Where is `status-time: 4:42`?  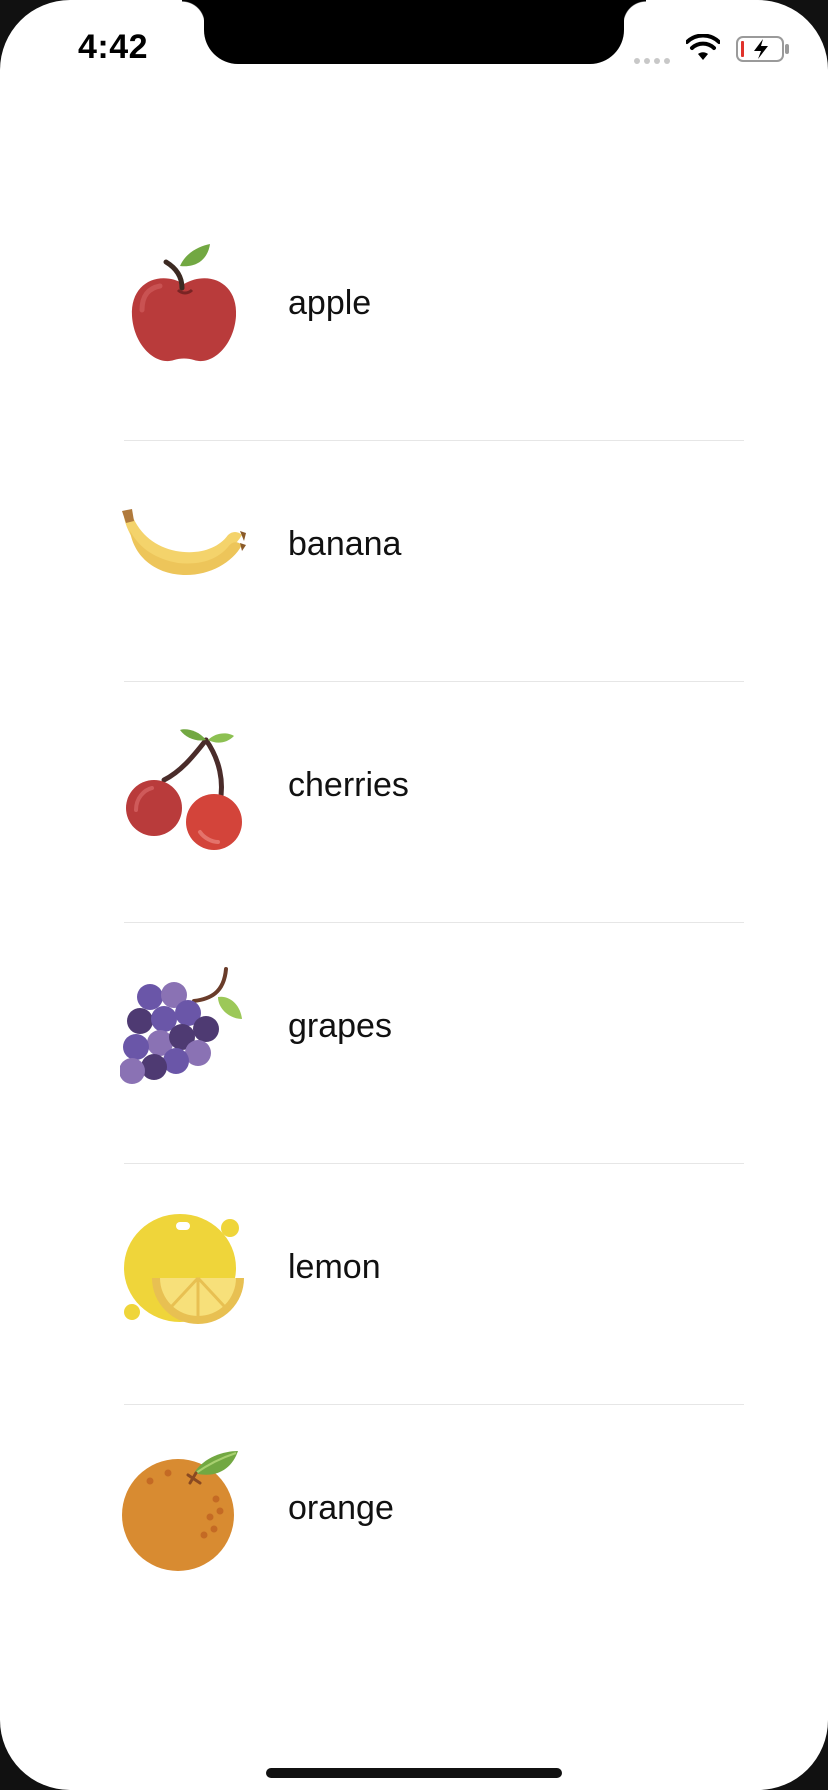 status-time: 4:42 is located at coordinates (113, 47).